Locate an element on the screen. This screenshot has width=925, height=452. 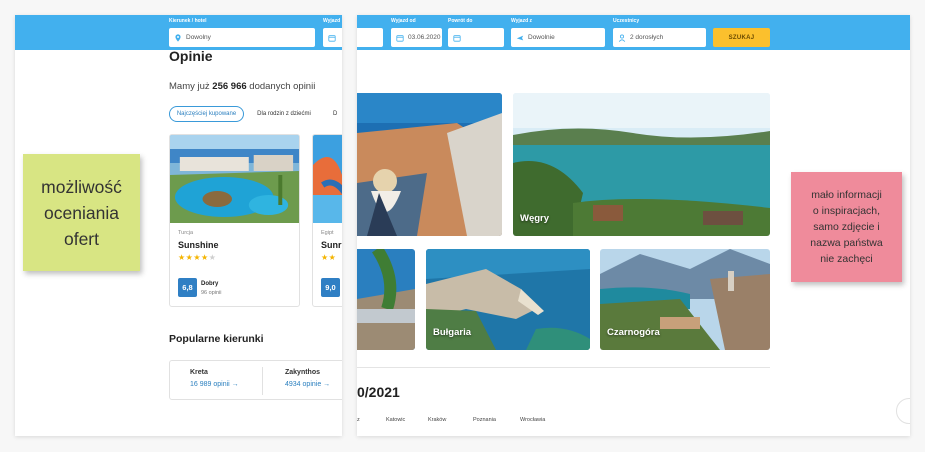
from-field: Dowolnie is located at coordinates (558, 37).